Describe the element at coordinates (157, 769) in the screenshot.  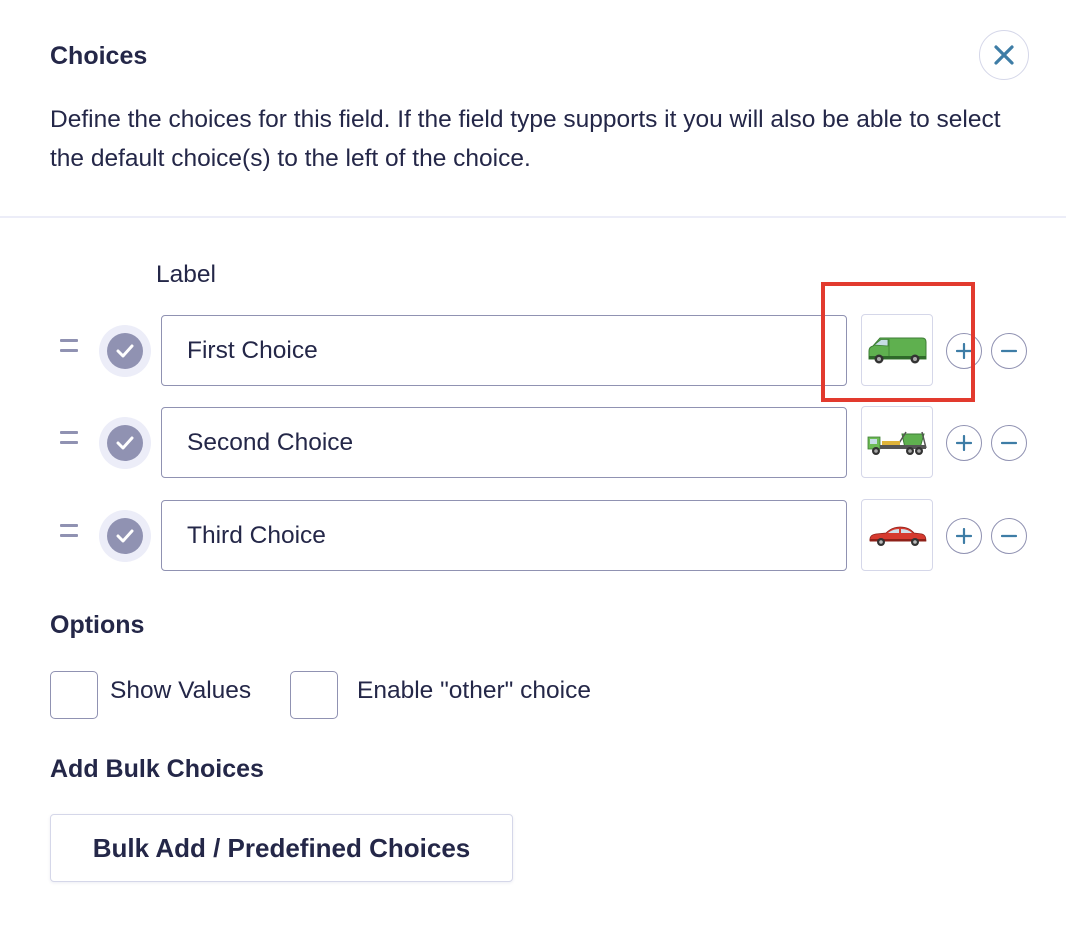
I see `bulk-choices-title: Add Bulk Choices` at that location.